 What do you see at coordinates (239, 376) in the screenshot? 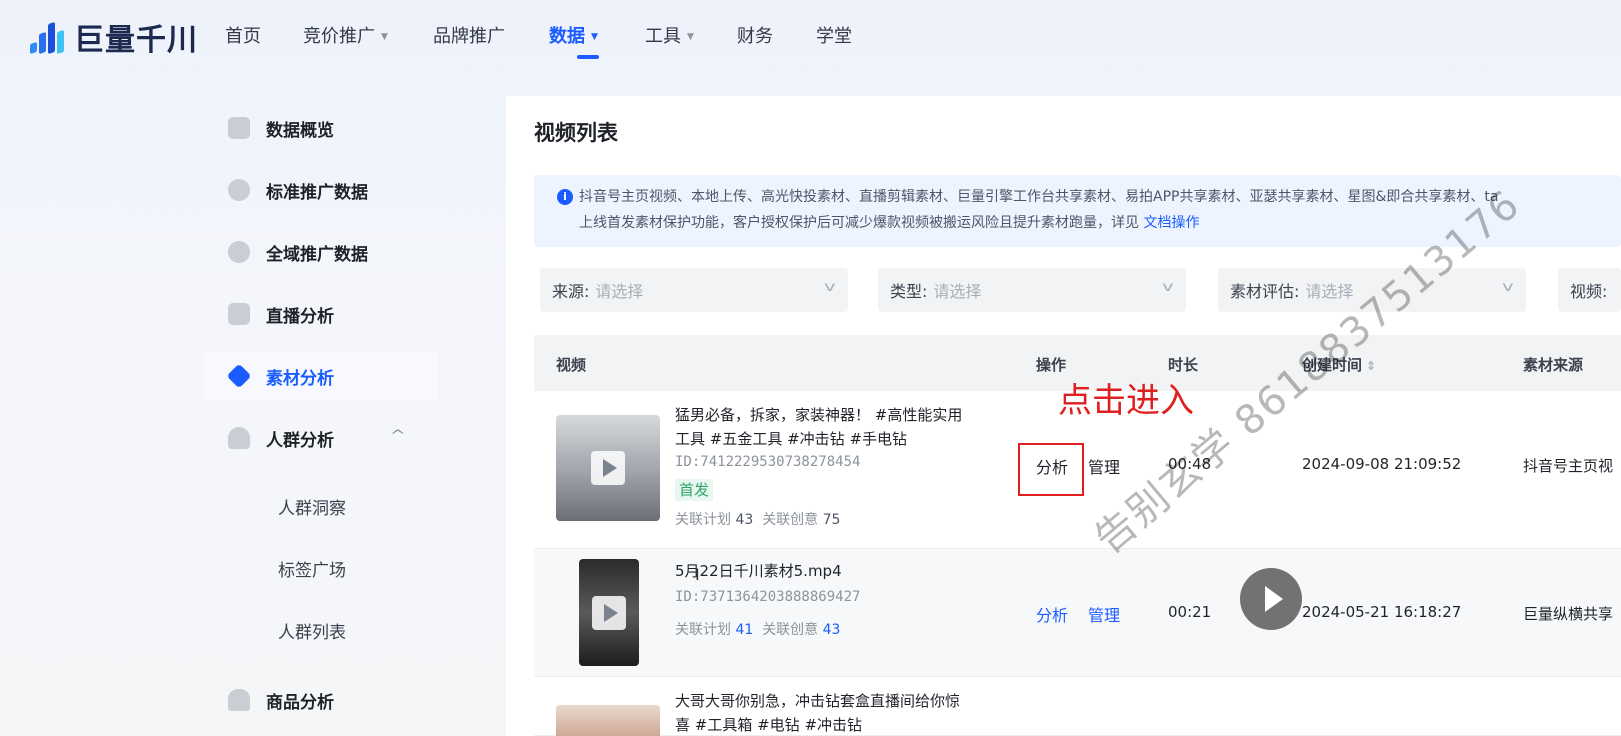
I see `layers-icon` at bounding box center [239, 376].